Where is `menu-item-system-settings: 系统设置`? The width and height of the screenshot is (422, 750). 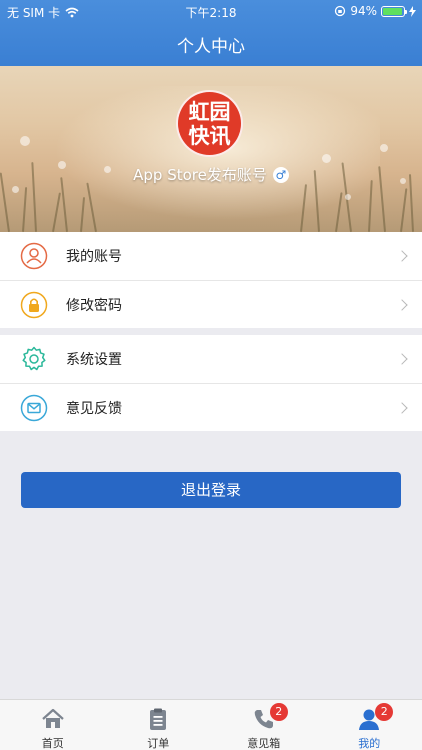
menu-item-system-settings: 系统设置 is located at coordinates (211, 359).